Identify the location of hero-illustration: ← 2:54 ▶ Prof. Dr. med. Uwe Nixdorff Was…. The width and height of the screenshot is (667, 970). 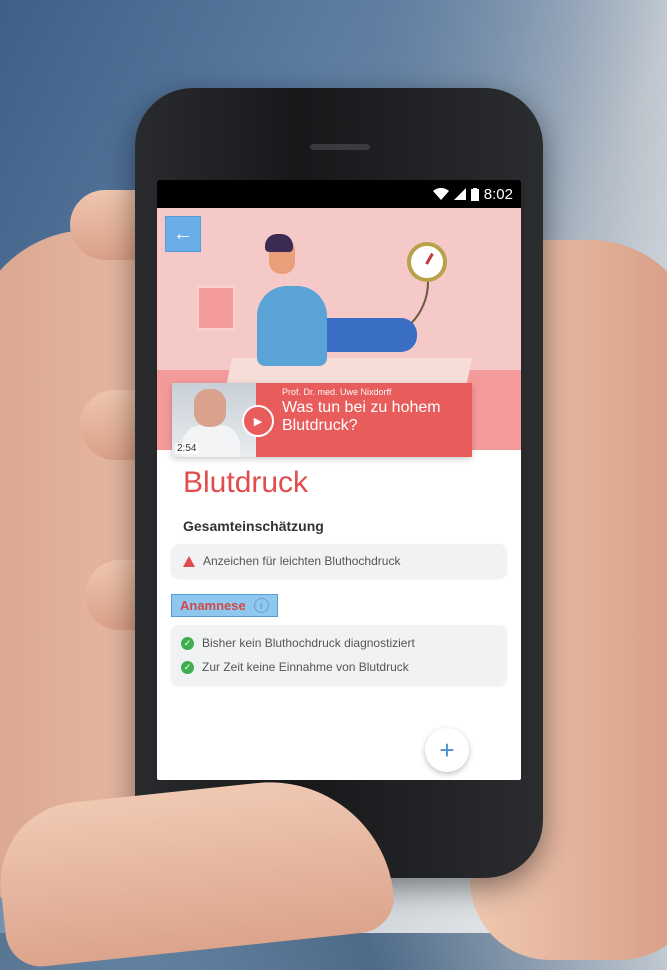
(339, 332).